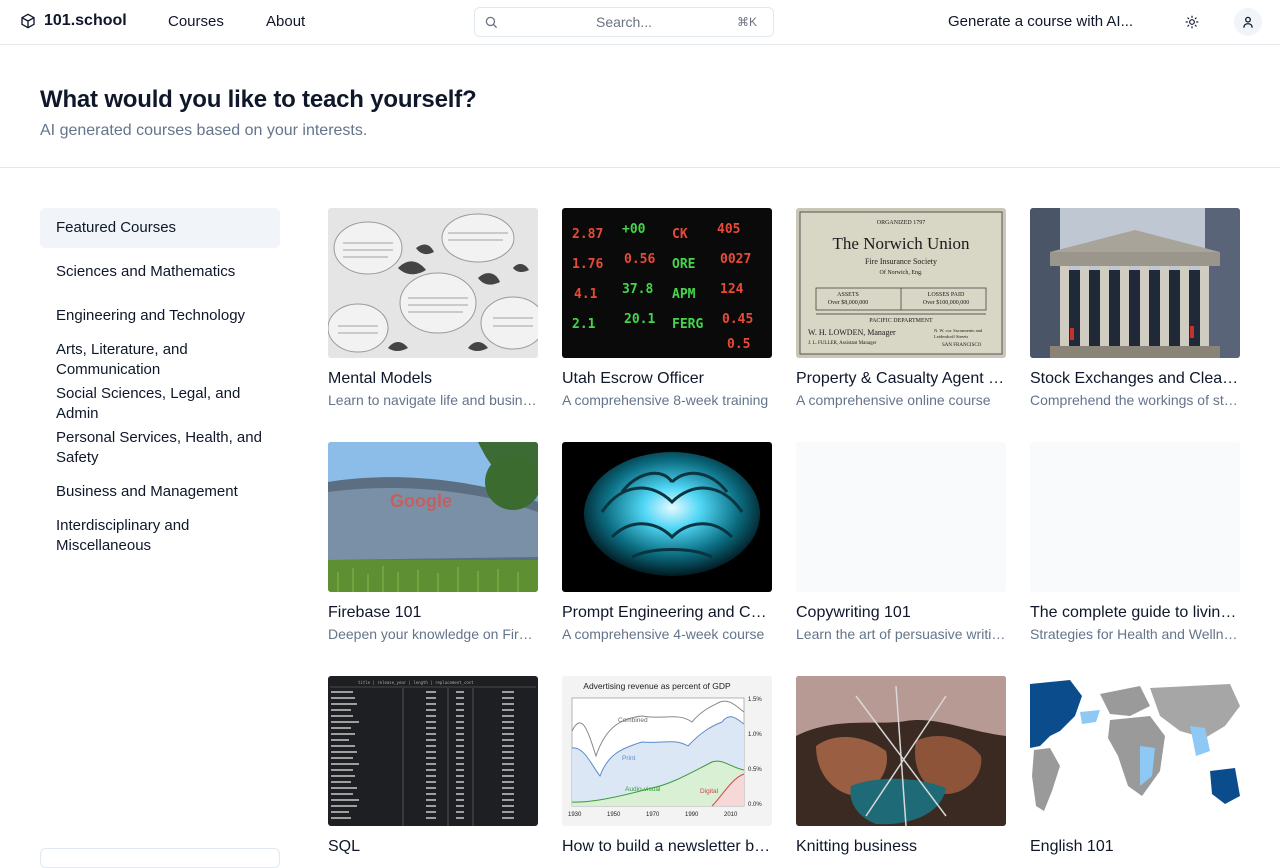 The width and height of the screenshot is (1280, 868). I want to click on ad-chart-label-print: Print, so click(629, 758).